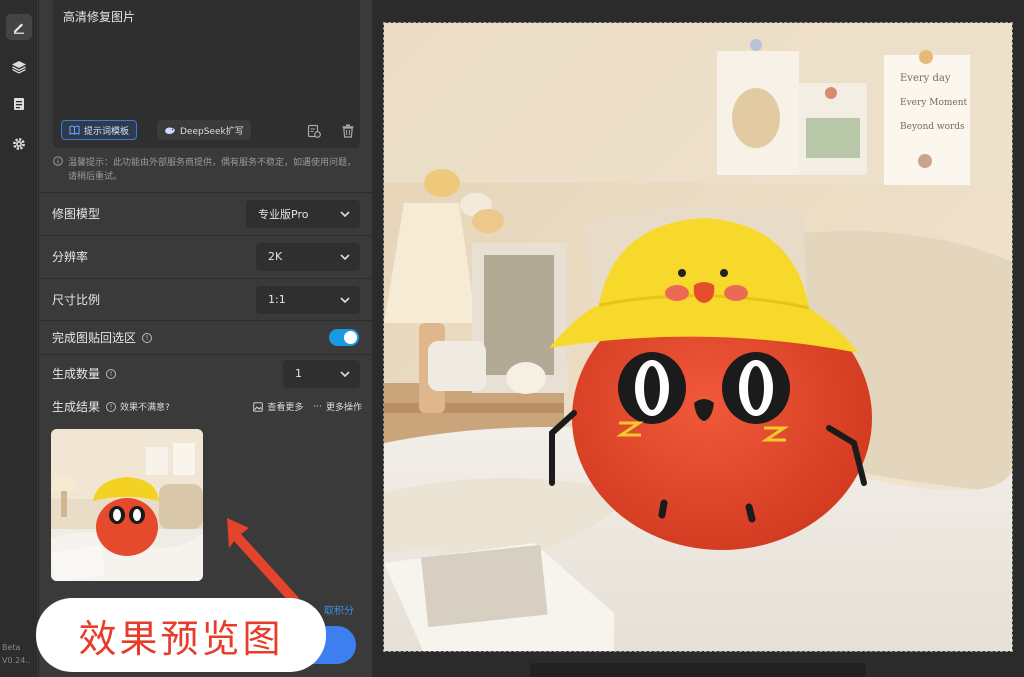 The image size is (1024, 677). I want to click on book-icon, so click(74, 130).